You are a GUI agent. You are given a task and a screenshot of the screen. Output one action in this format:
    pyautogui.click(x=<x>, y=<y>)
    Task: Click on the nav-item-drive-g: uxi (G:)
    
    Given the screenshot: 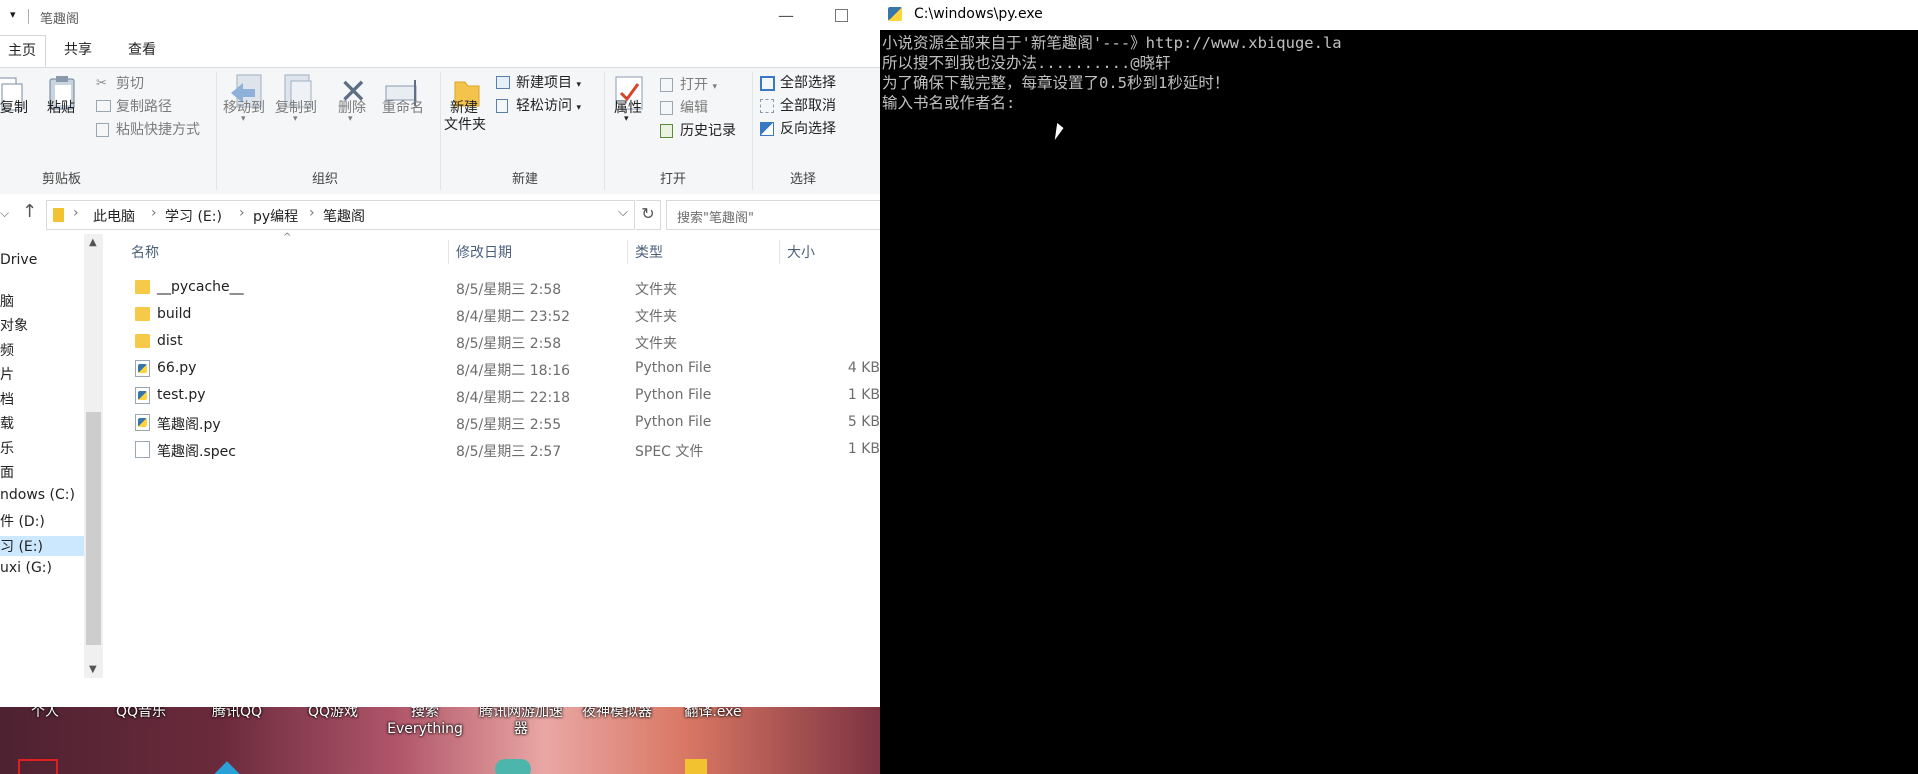 What is the action you would take?
    pyautogui.click(x=26, y=568)
    